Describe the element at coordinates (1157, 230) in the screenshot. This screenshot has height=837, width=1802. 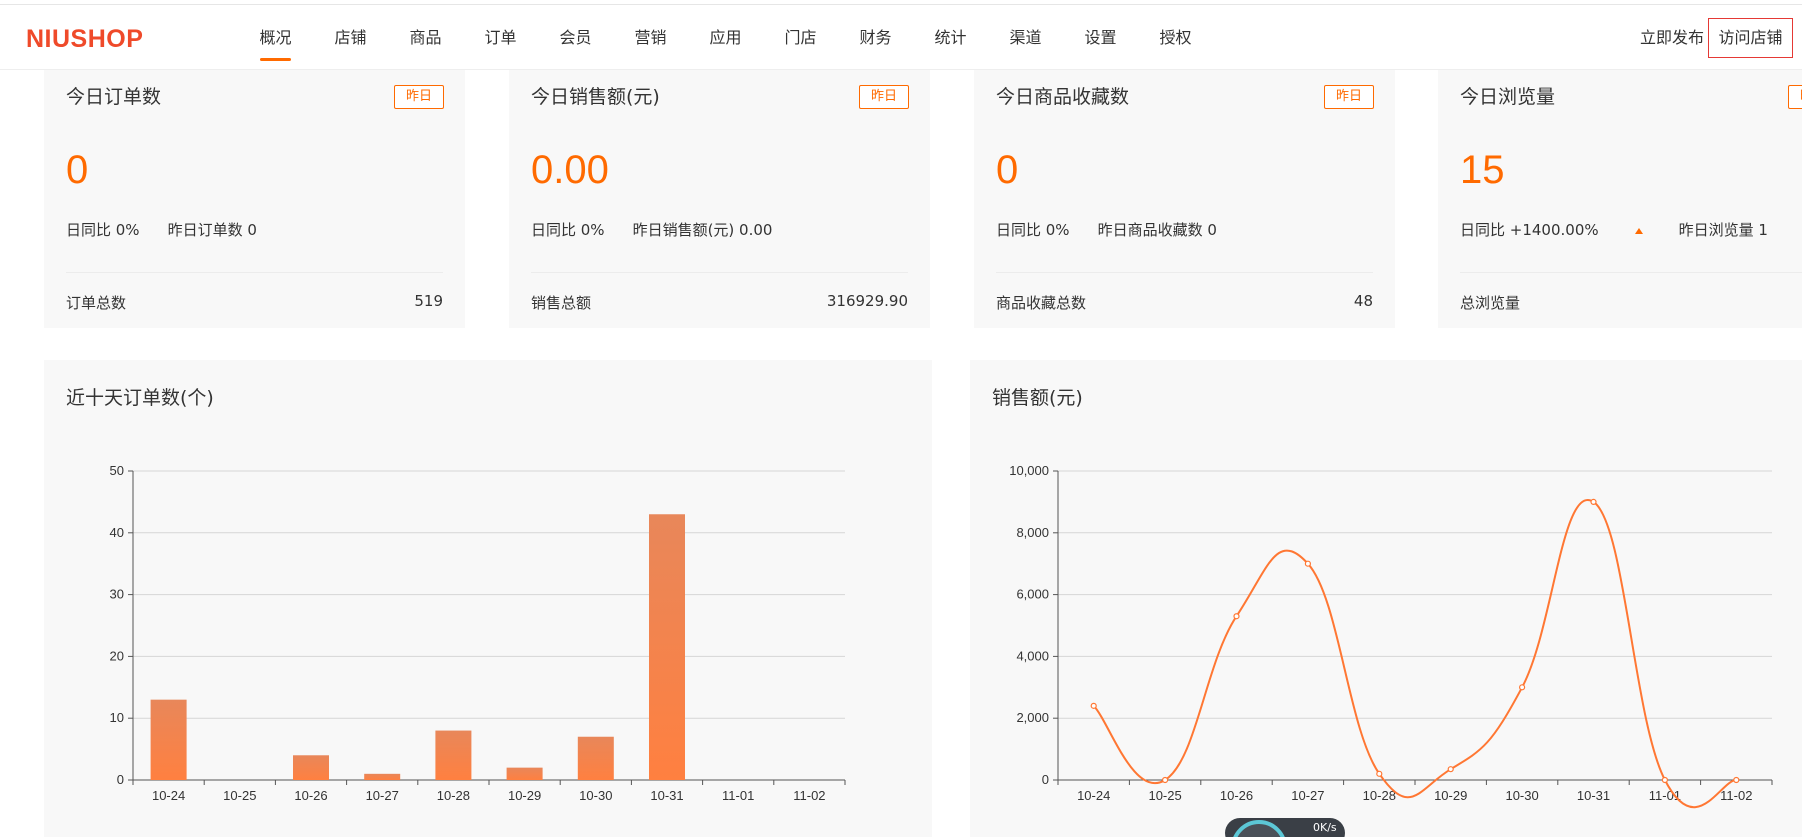
I see `yesterday-value: 昨日商品收藏数 0` at that location.